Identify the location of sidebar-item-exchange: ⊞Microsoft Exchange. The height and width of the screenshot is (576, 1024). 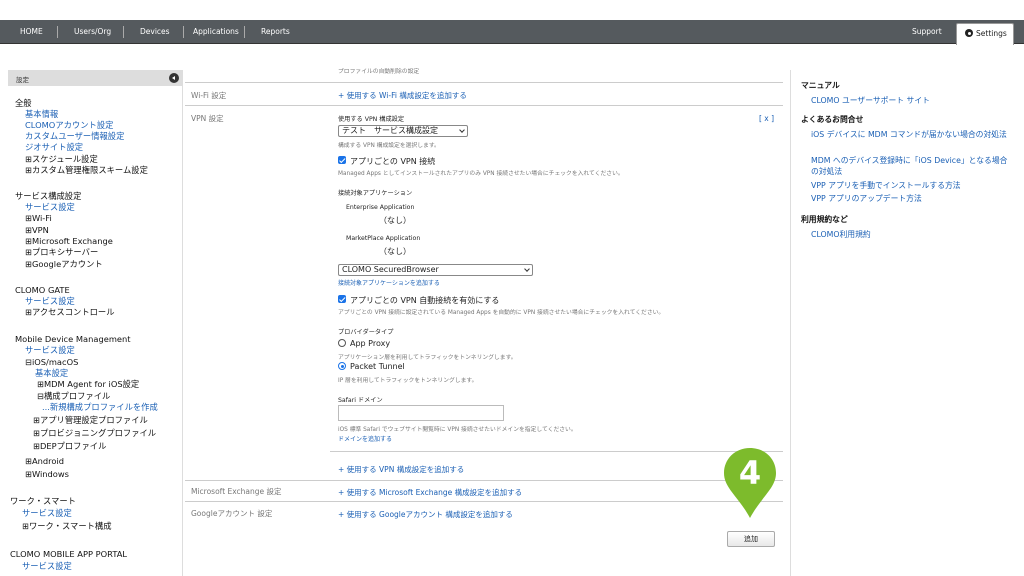
(69, 241).